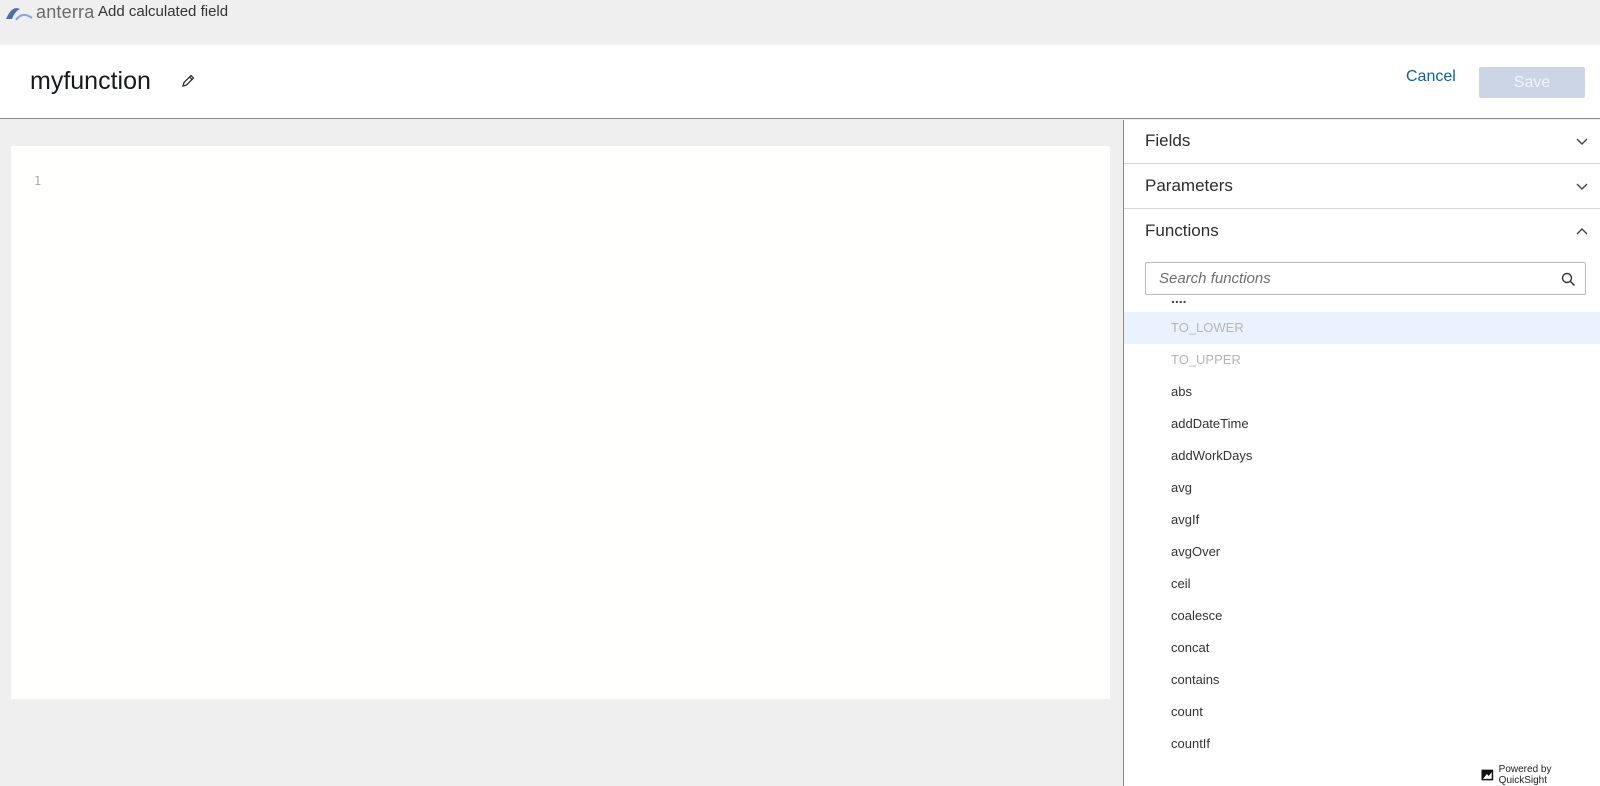 This screenshot has height=786, width=1600. Describe the element at coordinates (1362, 360) in the screenshot. I see `function-item: TO_UPPER` at that location.